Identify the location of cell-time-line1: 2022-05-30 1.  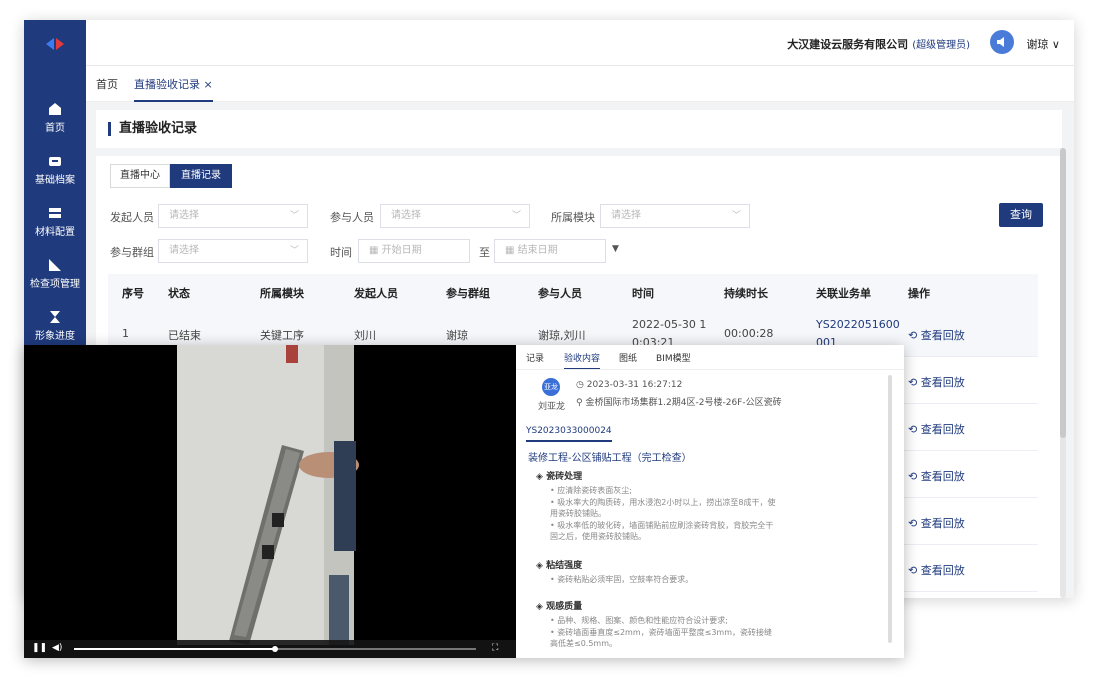
(669, 324).